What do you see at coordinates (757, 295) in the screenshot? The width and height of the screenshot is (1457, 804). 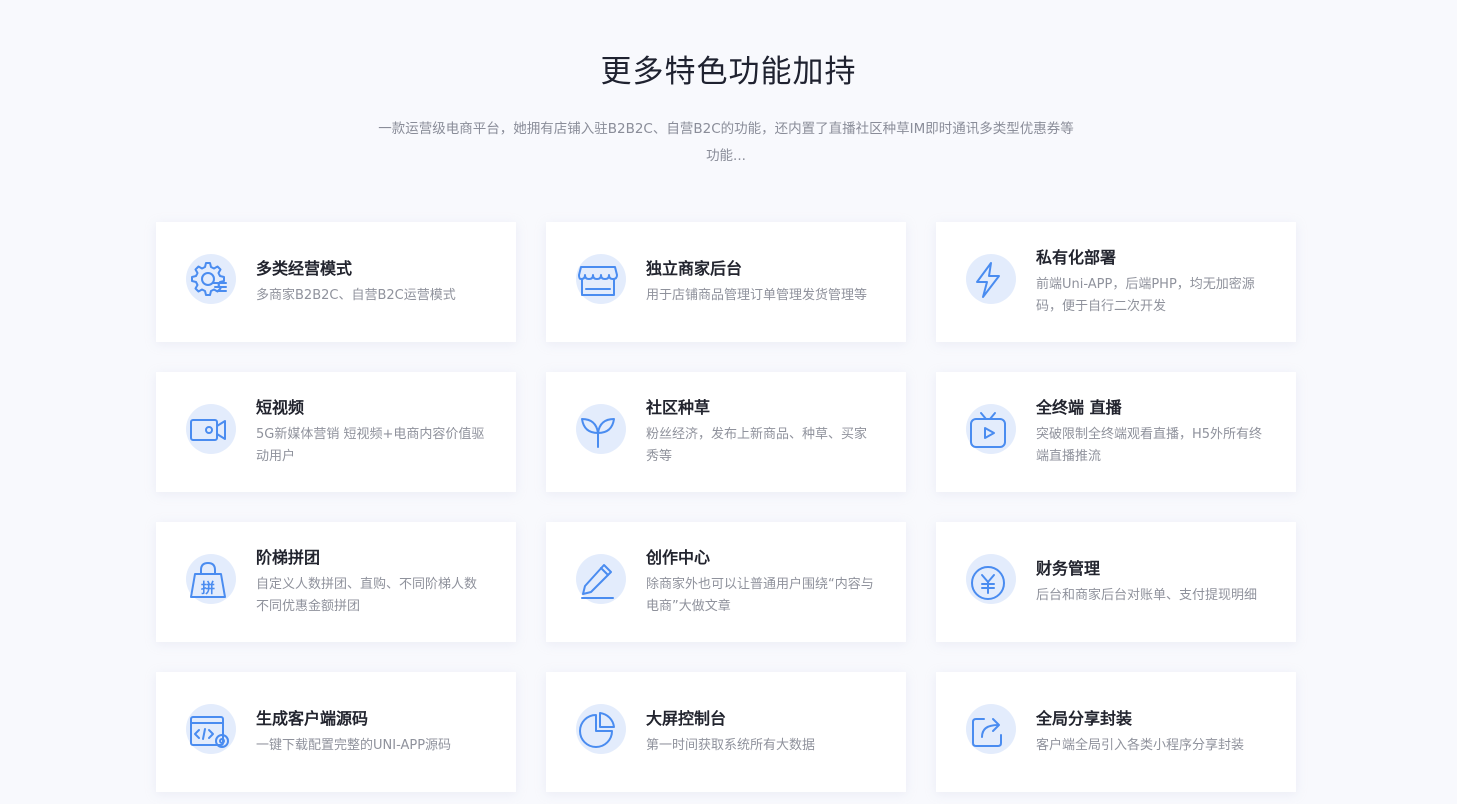 I see `feature-desc: 用于店铺商品管理订单管理发货管理等` at bounding box center [757, 295].